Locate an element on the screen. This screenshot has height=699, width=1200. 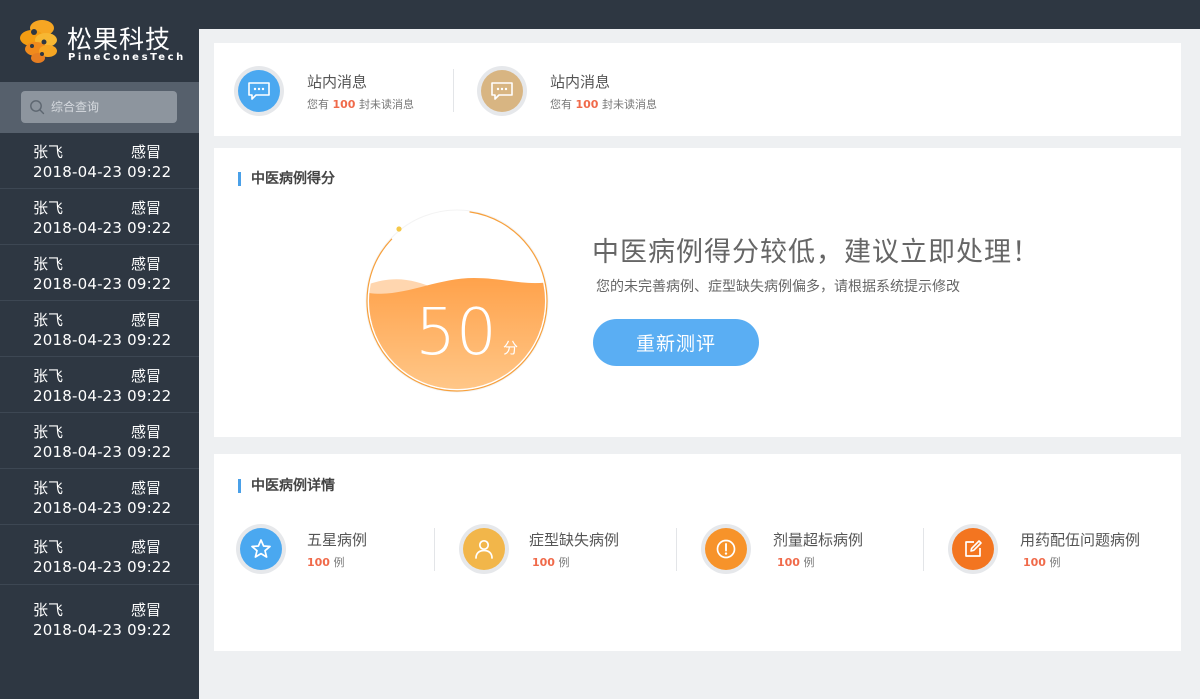
message-item-1: 站内消息 您有 100 封未读消息 is located at coordinates (334, 89).